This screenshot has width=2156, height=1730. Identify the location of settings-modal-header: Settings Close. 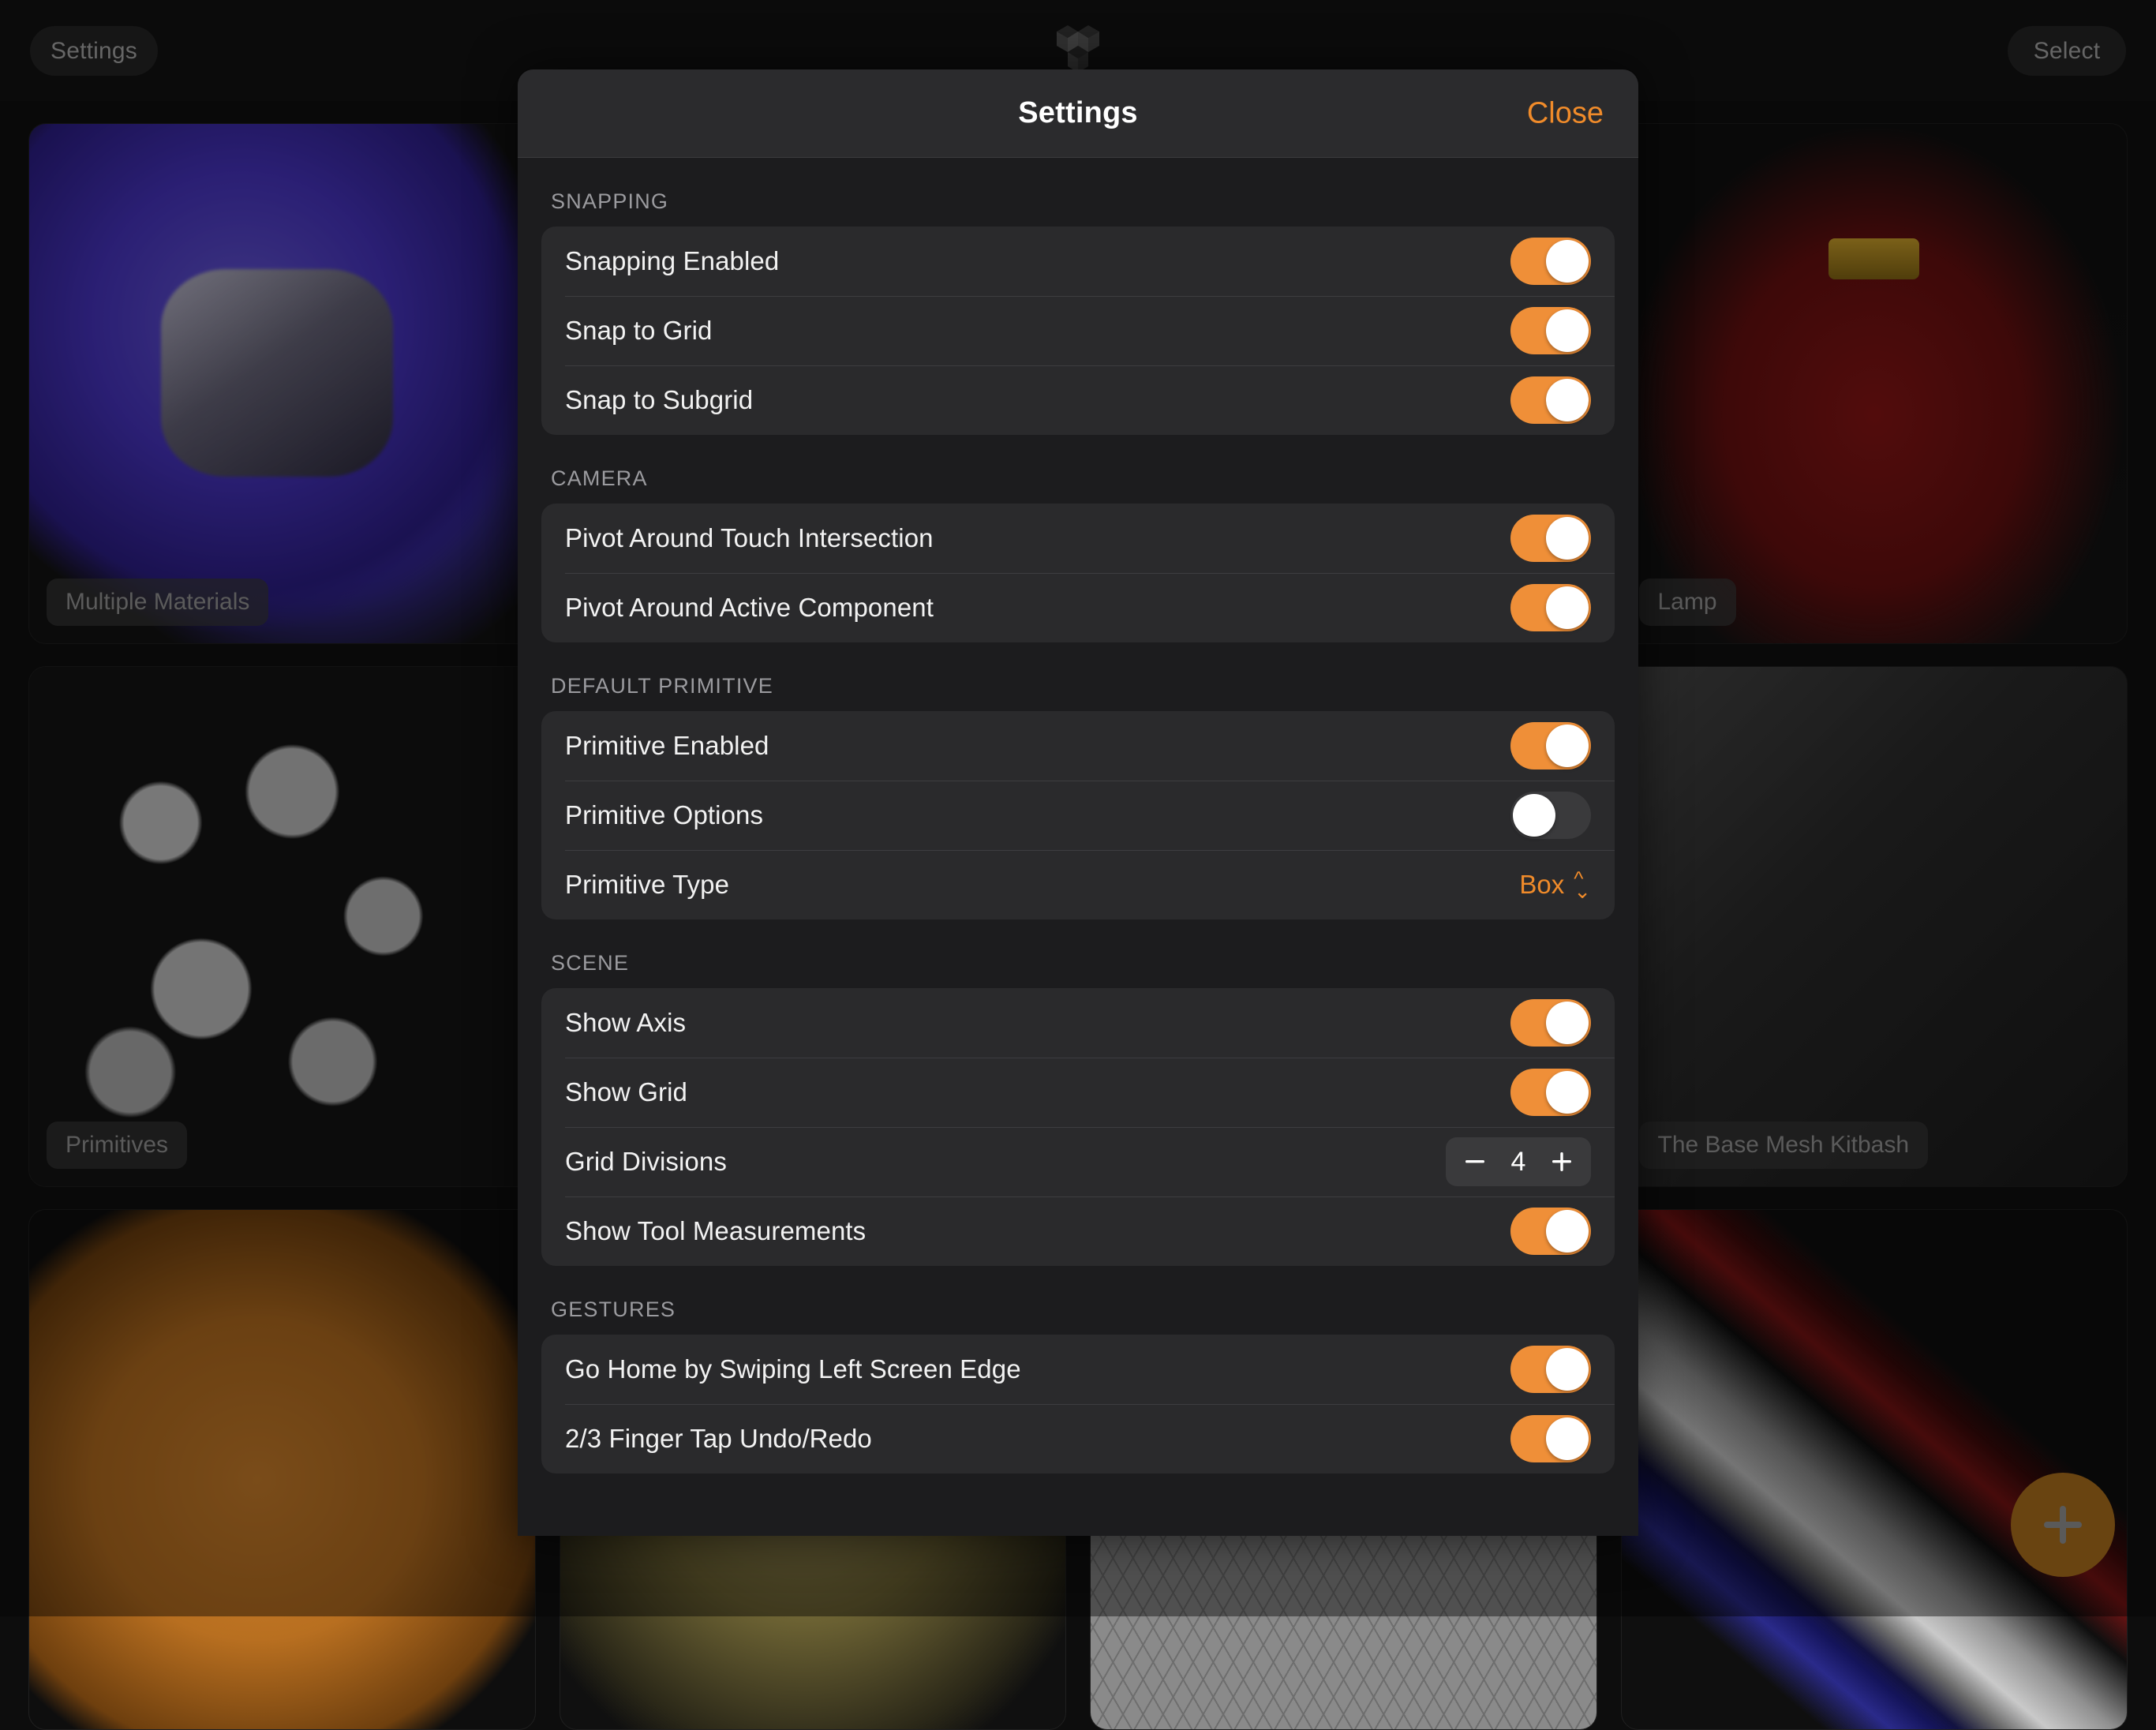
(1078, 113).